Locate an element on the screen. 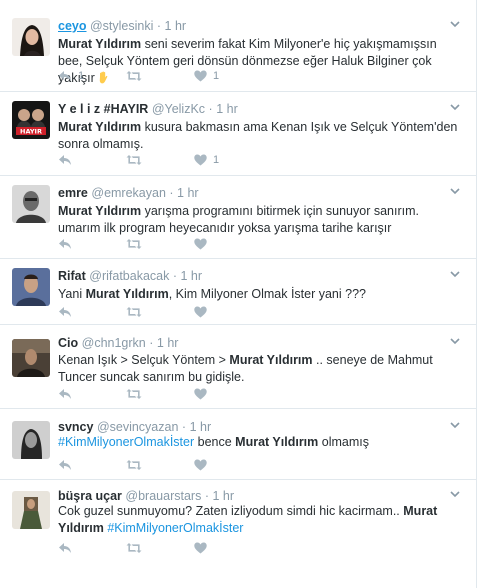 This screenshot has height=588, width=492. reply-count: 1 is located at coordinates (81, 76).